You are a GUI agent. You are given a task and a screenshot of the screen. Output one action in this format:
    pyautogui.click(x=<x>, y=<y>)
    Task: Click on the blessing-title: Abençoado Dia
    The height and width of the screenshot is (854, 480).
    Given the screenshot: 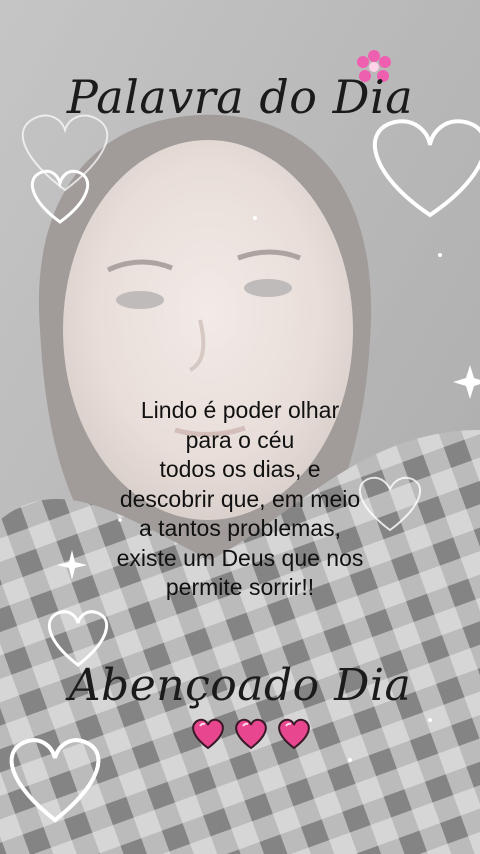 What is the action you would take?
    pyautogui.click(x=240, y=685)
    